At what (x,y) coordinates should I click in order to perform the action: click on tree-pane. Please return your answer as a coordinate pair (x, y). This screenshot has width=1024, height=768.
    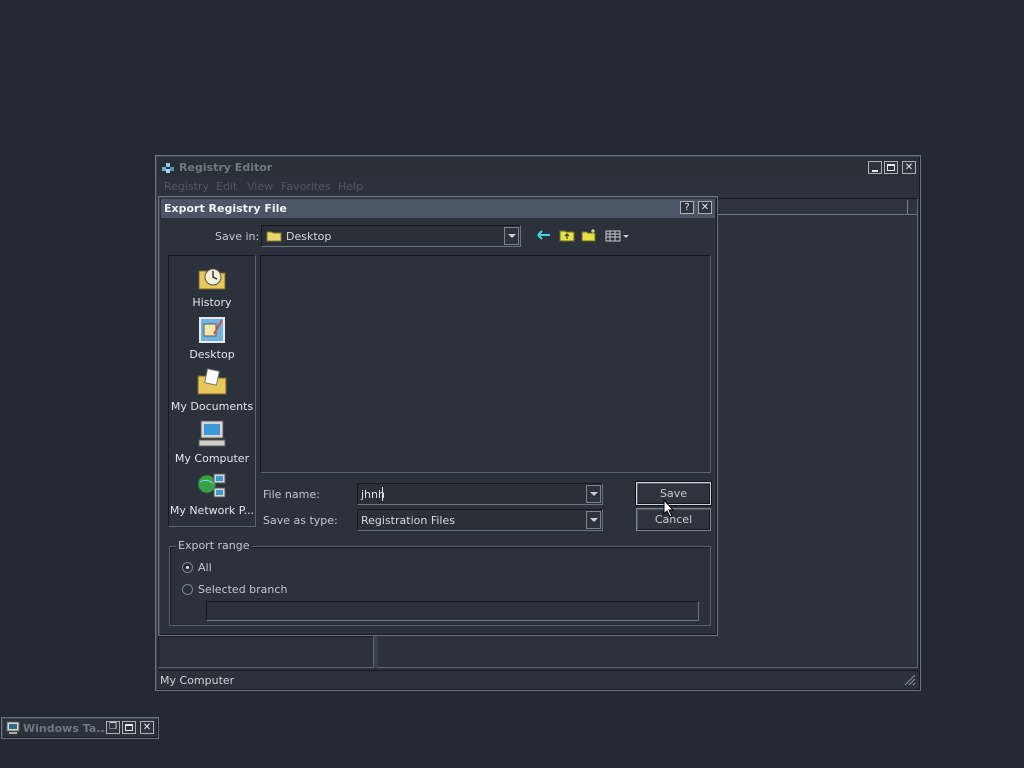
    Looking at the image, I should click on (266, 652).